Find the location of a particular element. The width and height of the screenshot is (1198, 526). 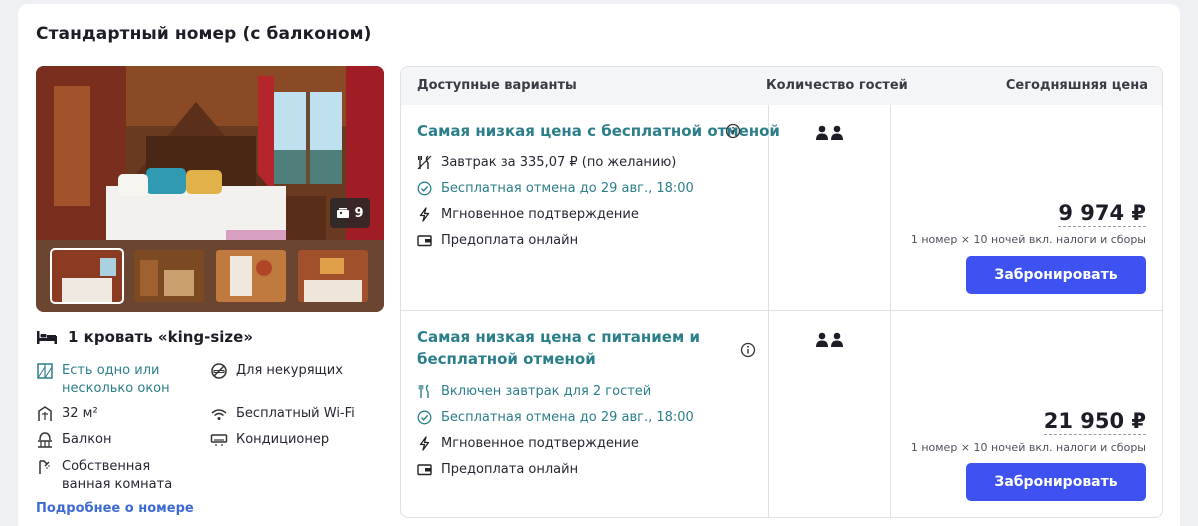

gallery-icon is located at coordinates (343, 213).